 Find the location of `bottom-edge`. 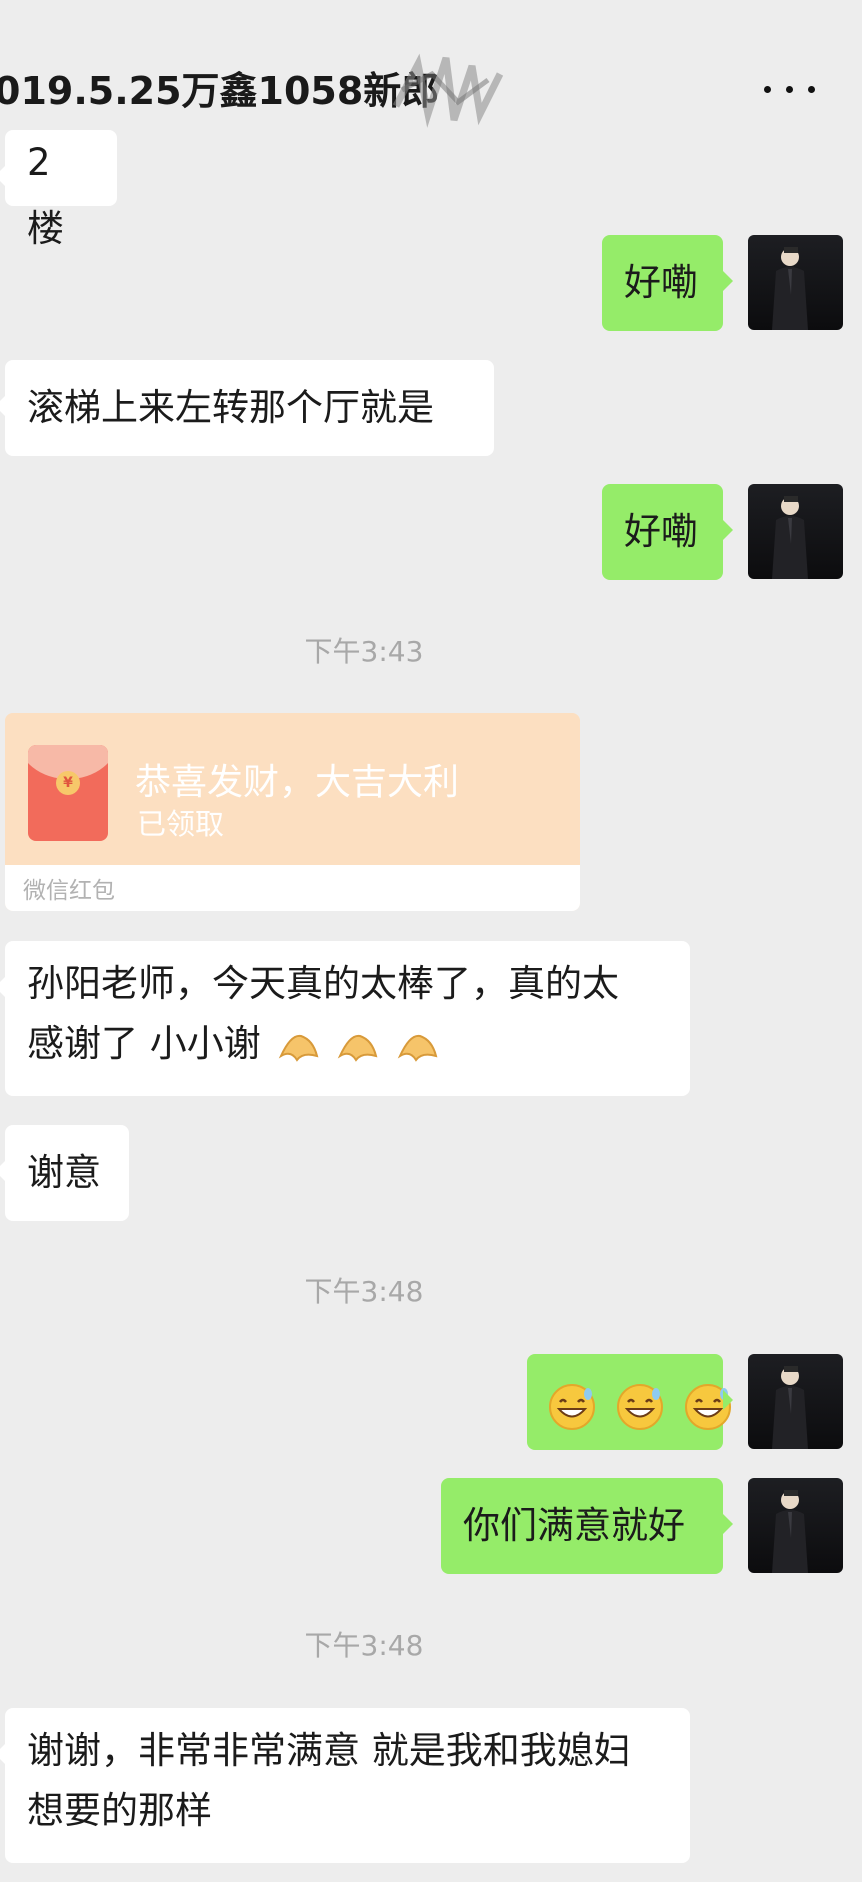

bottom-edge is located at coordinates (431, 1873).